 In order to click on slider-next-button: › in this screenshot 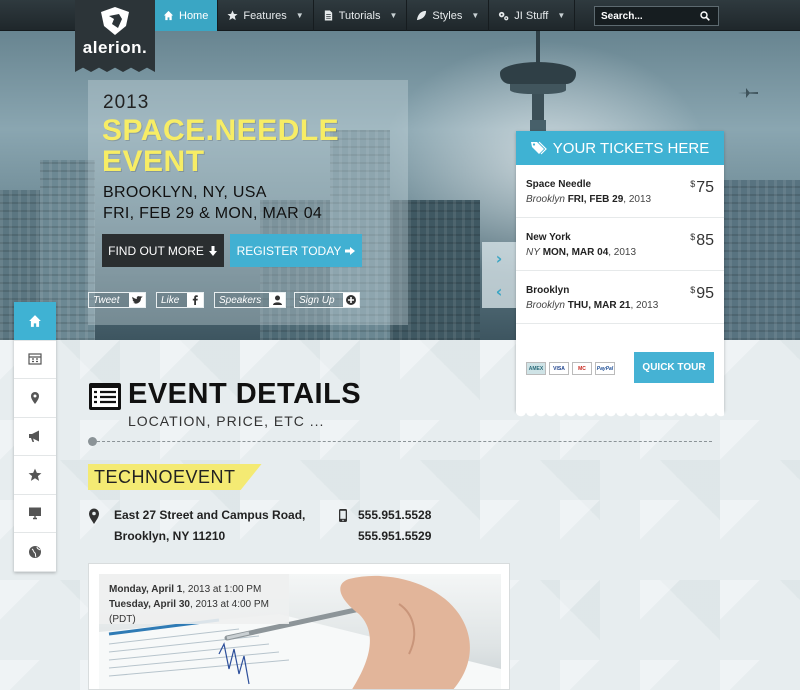, I will do `click(499, 258)`.